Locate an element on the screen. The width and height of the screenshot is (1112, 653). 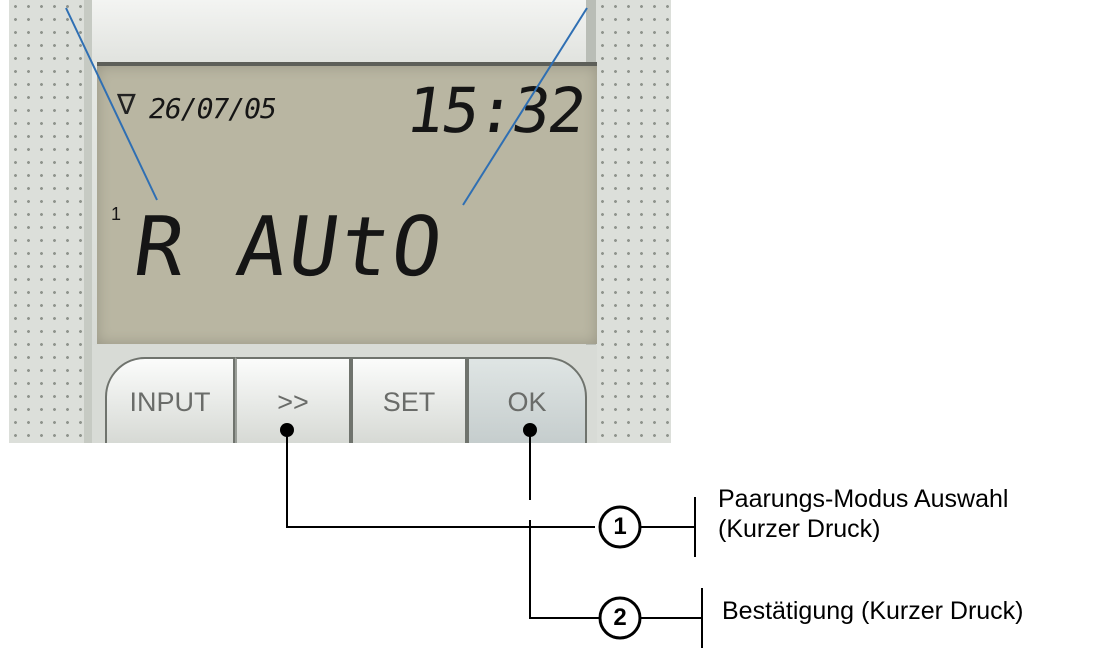
callout-number-2: 2 is located at coordinates (620, 617).